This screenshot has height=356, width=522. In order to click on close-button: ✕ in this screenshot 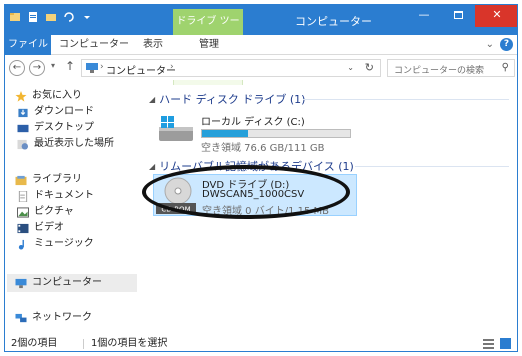, I will do `click(496, 16)`.